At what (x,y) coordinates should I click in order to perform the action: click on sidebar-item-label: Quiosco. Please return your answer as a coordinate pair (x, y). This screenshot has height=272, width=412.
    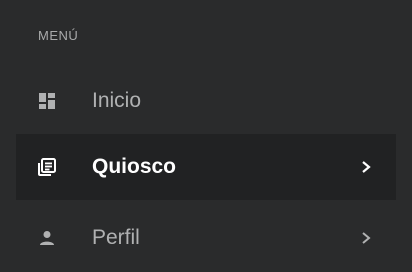
    Looking at the image, I should click on (134, 166).